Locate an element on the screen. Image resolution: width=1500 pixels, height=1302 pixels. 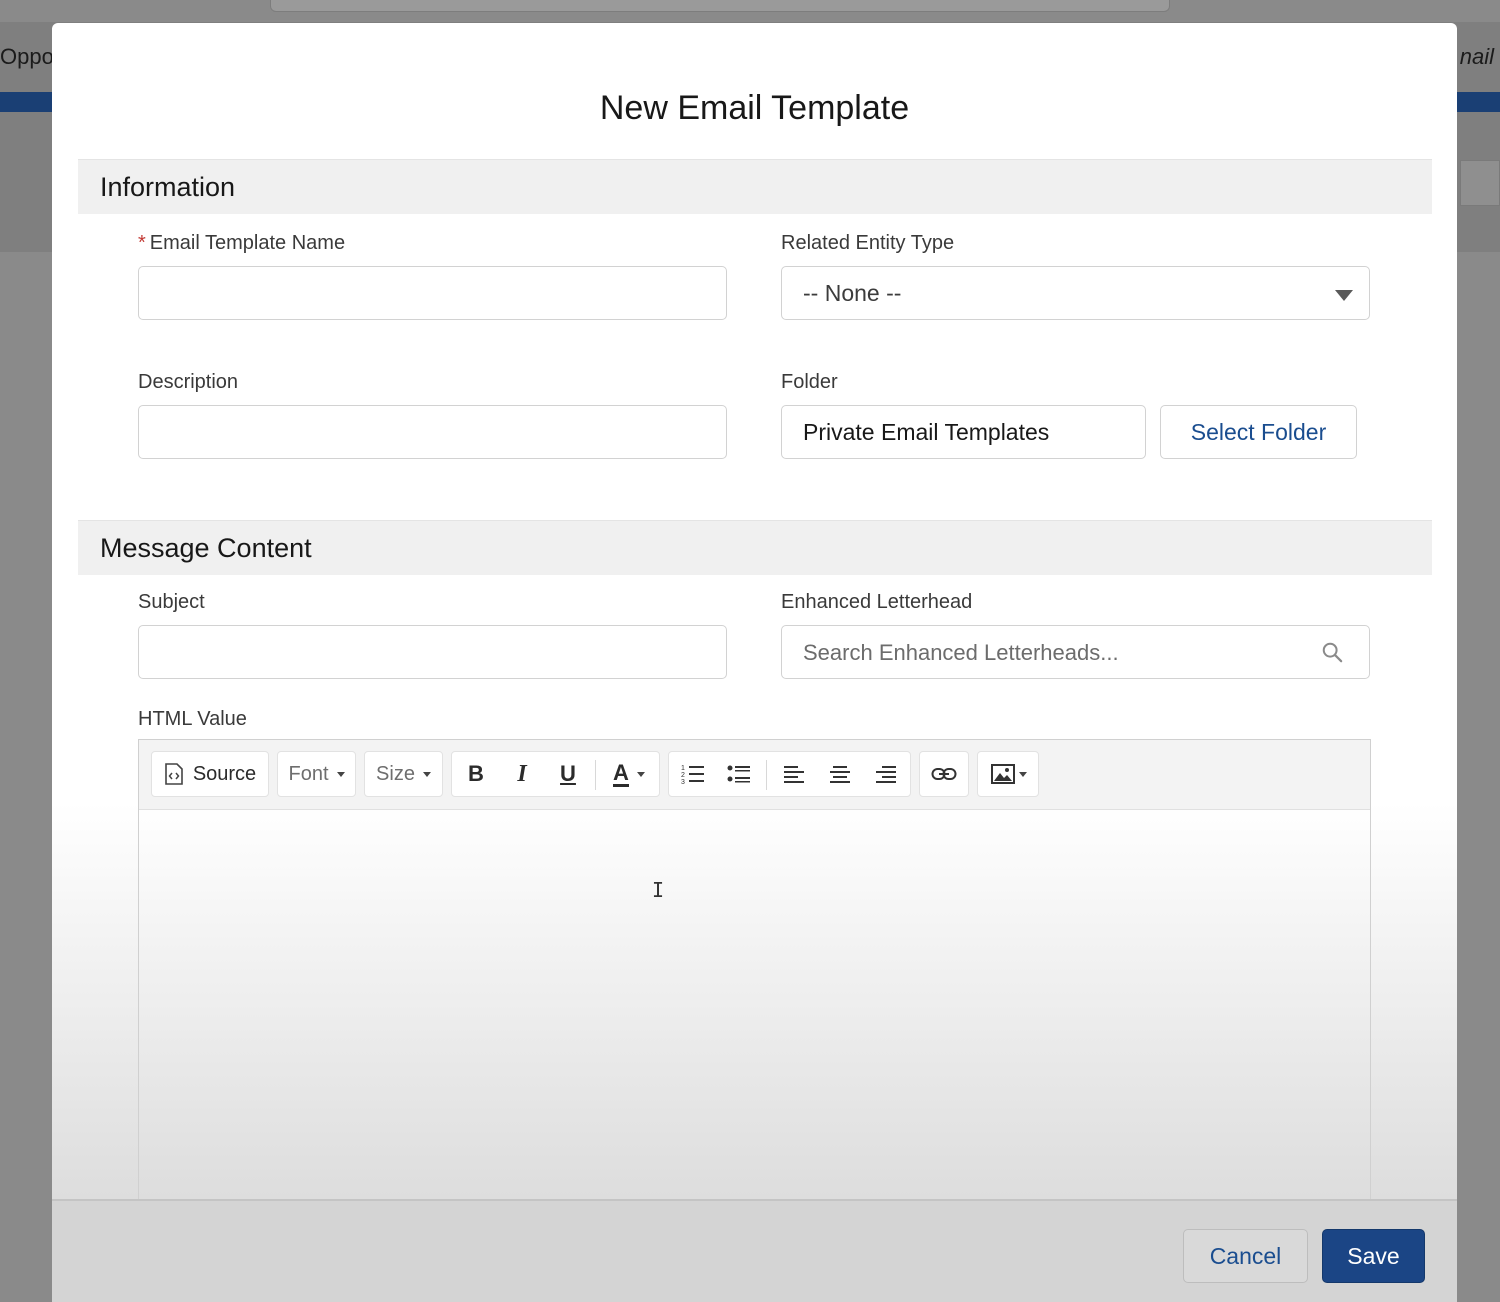
source-icon is located at coordinates (174, 774).